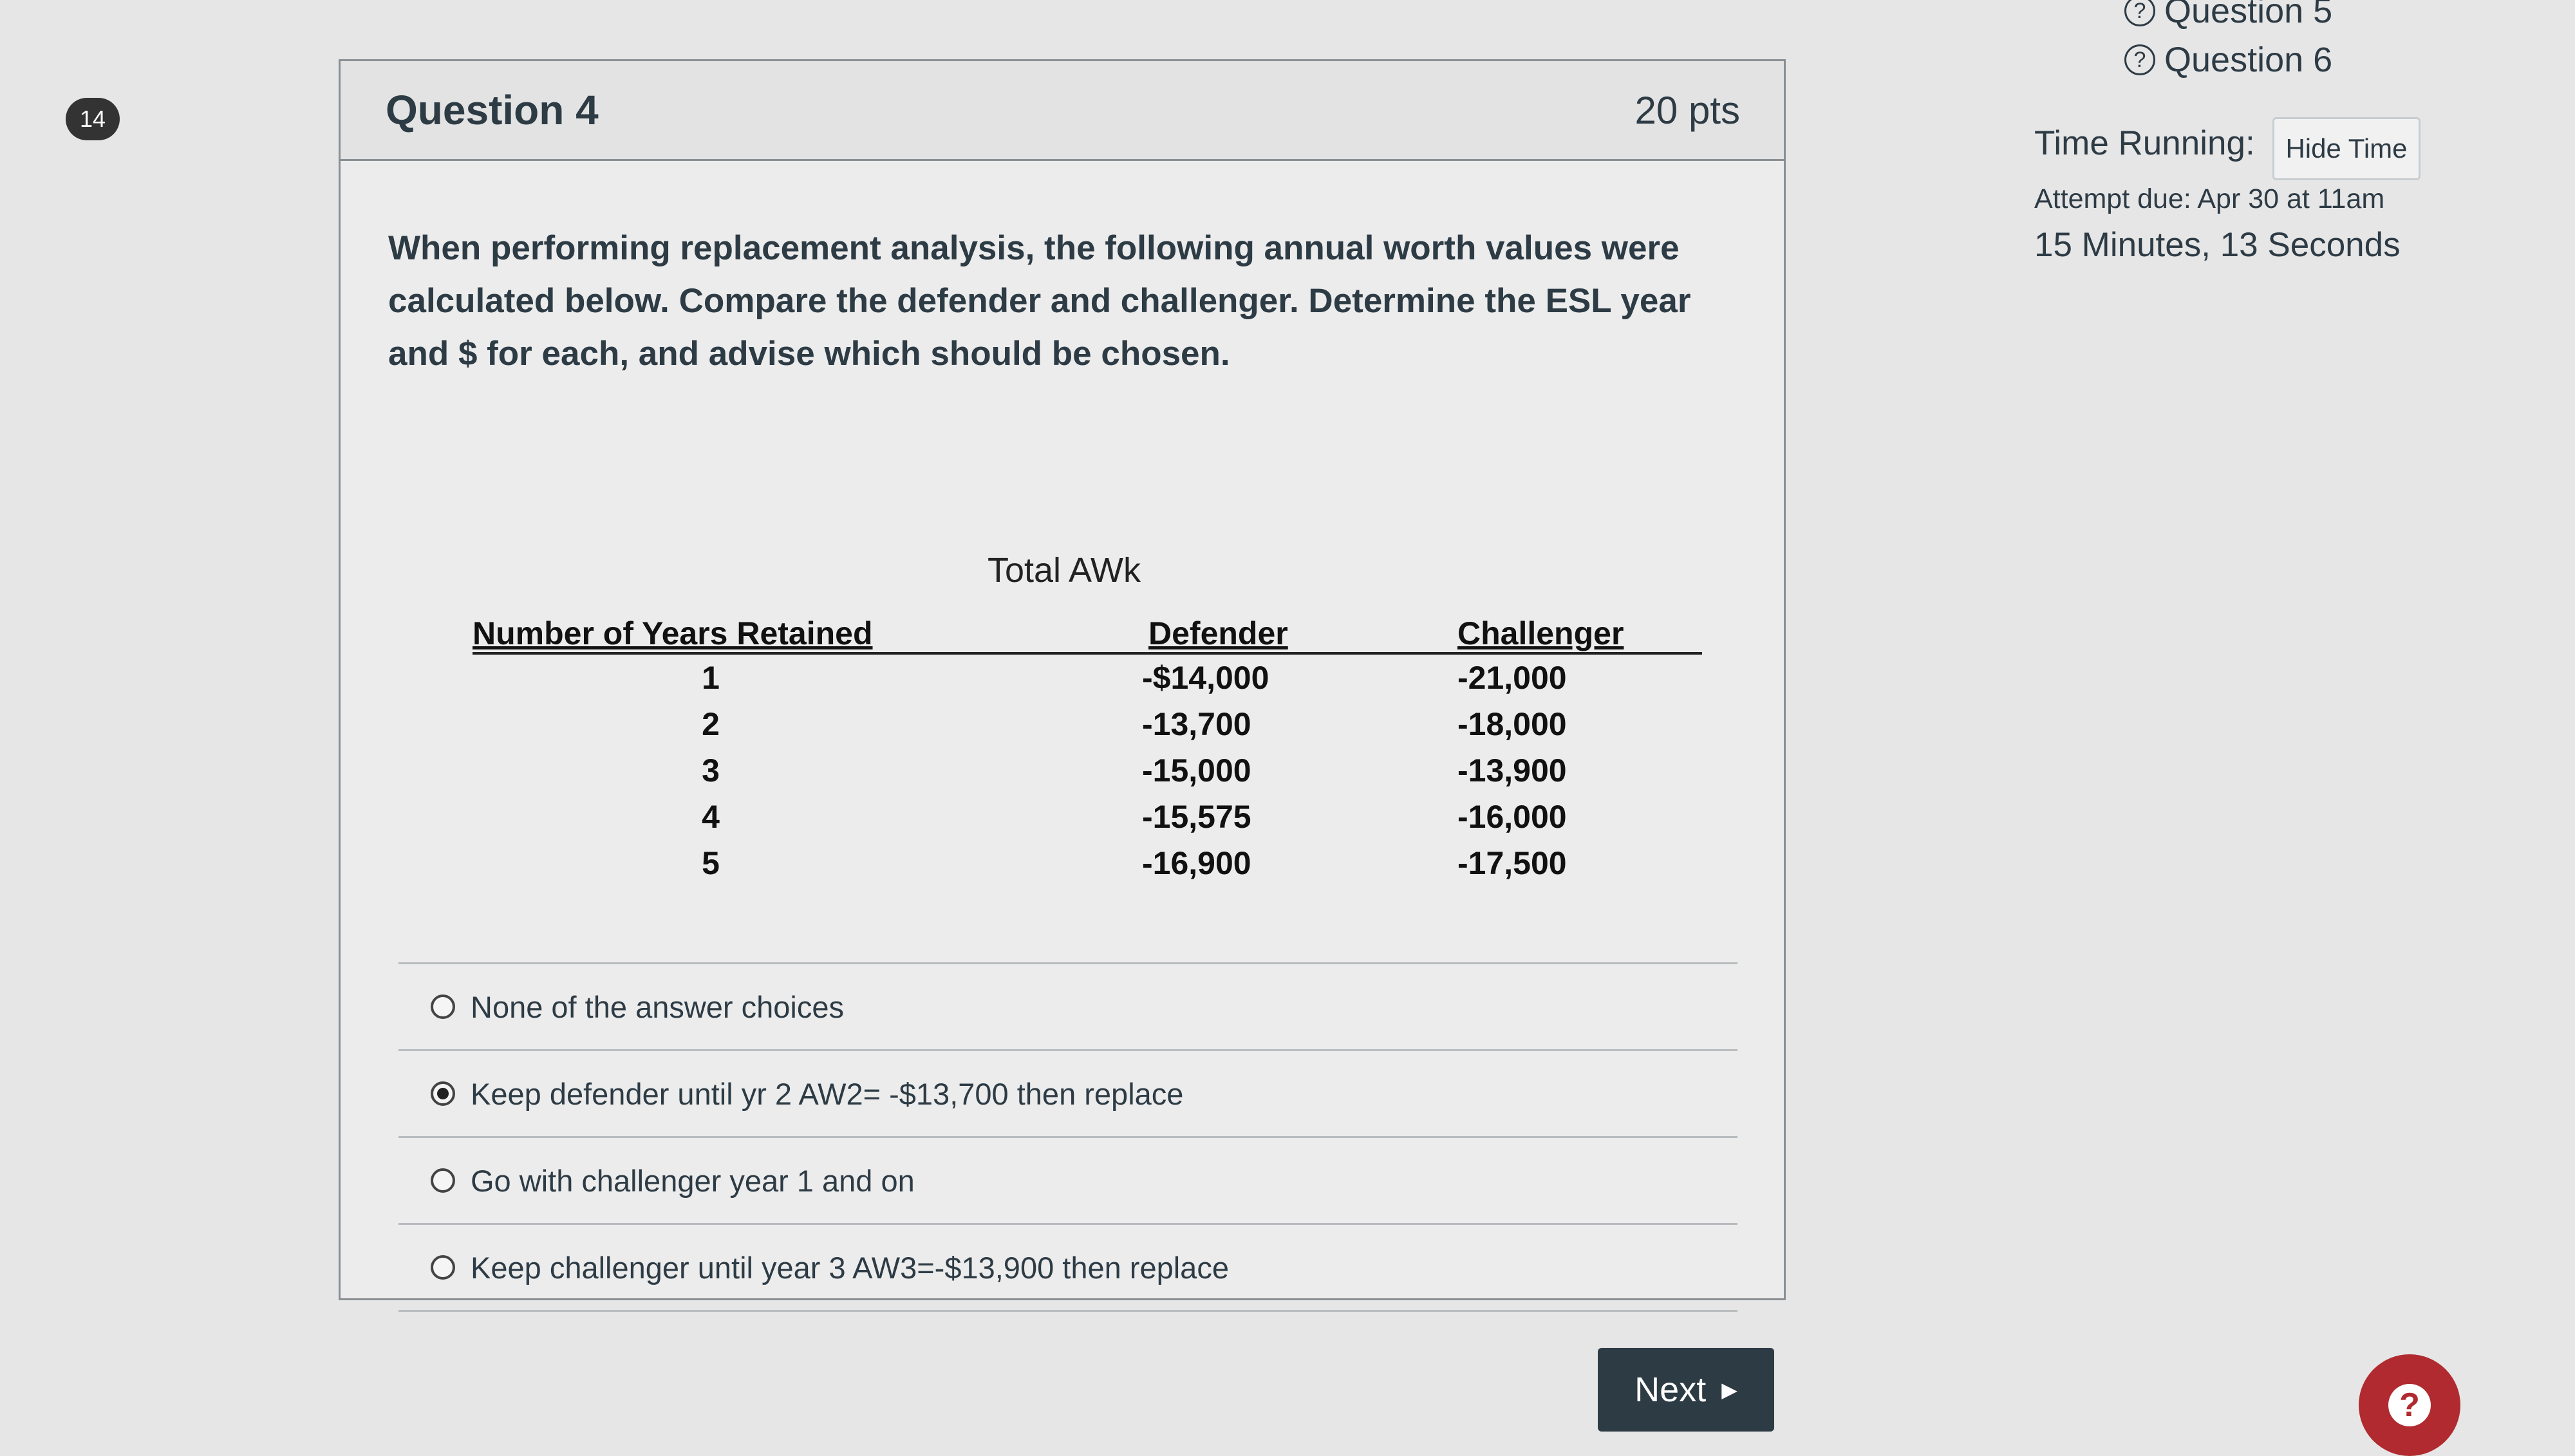 This screenshot has width=2575, height=1456. I want to click on cell-defender: -13,700, so click(1197, 724).